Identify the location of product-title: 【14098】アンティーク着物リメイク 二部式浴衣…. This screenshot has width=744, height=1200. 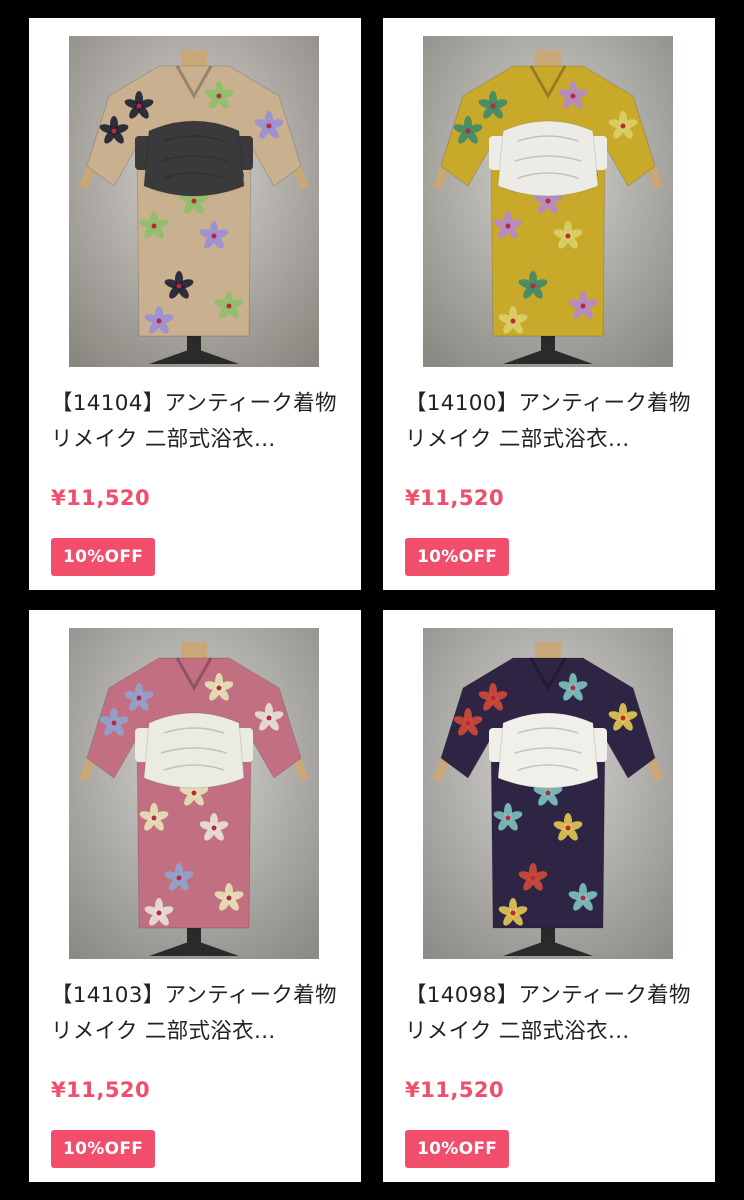
(553, 1014).